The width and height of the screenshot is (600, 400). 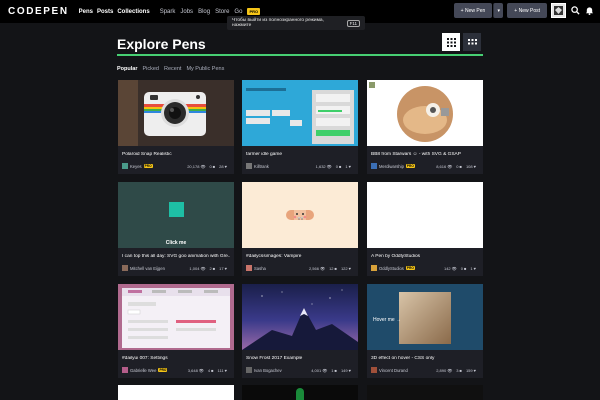 I want to click on tab-picked: Picked, so click(x=150, y=69).